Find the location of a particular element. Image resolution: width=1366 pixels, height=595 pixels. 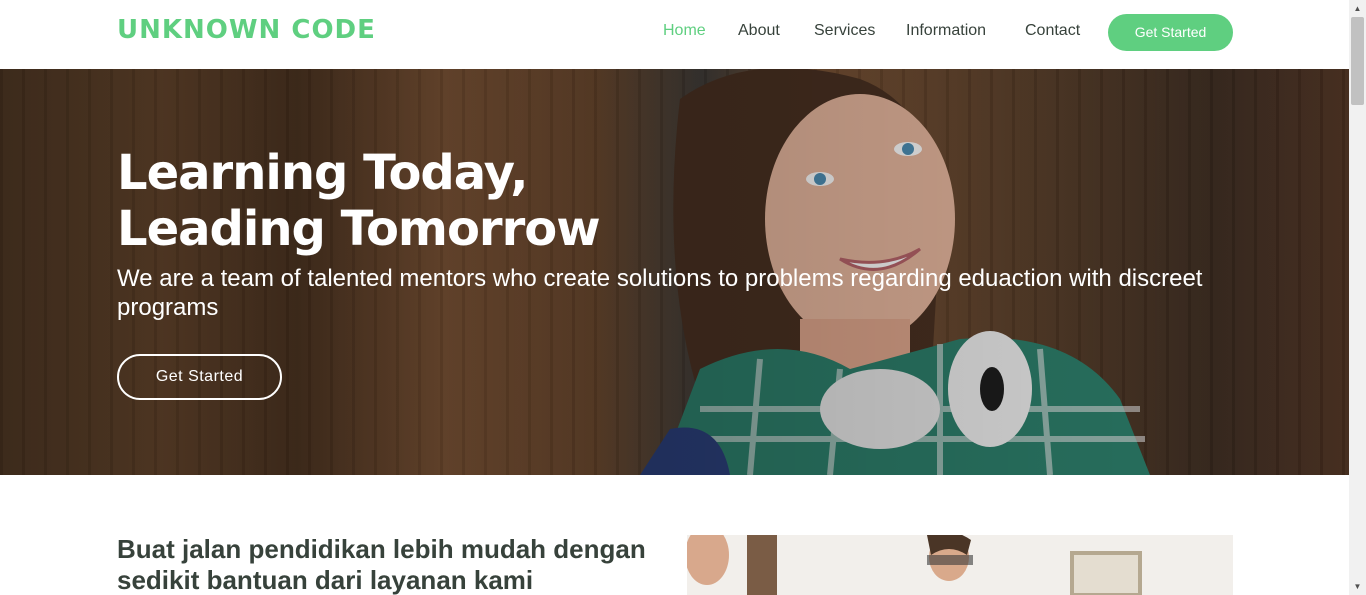

nav-about: About is located at coordinates (759, 31).